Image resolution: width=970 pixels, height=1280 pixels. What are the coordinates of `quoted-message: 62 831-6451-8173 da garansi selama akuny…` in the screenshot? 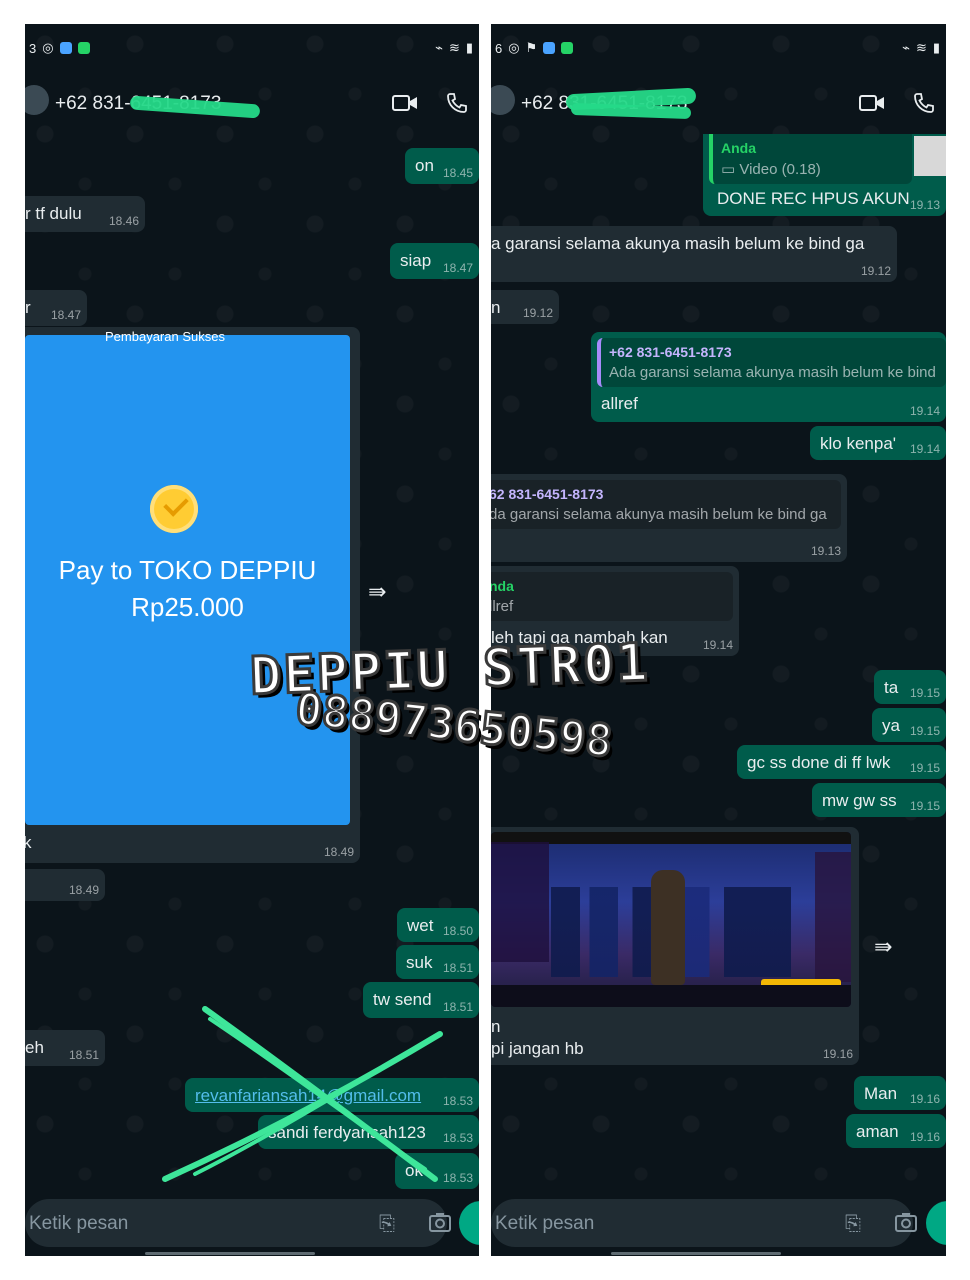 It's located at (666, 504).